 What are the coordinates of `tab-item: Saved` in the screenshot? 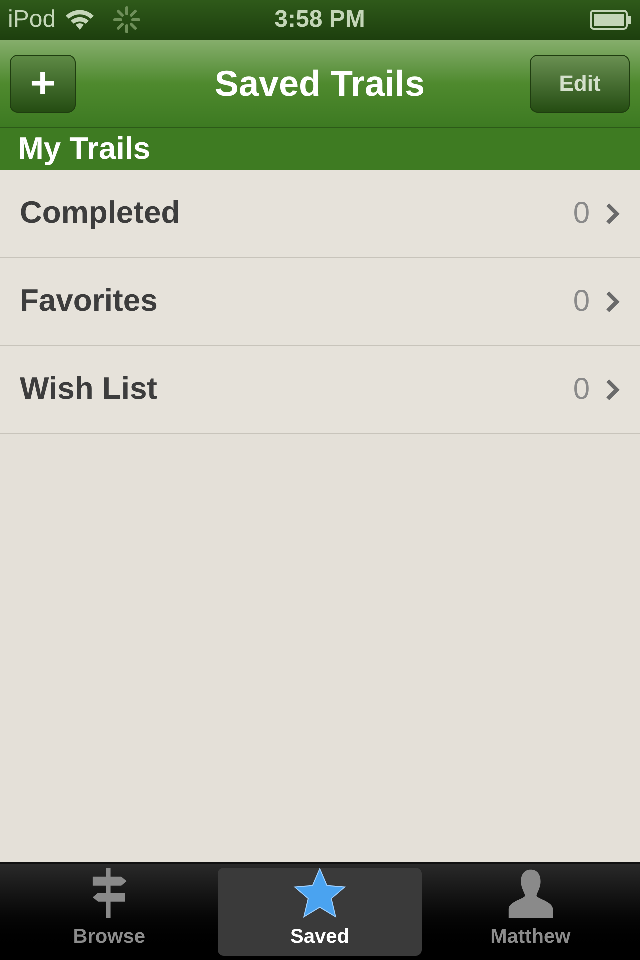 It's located at (320, 912).